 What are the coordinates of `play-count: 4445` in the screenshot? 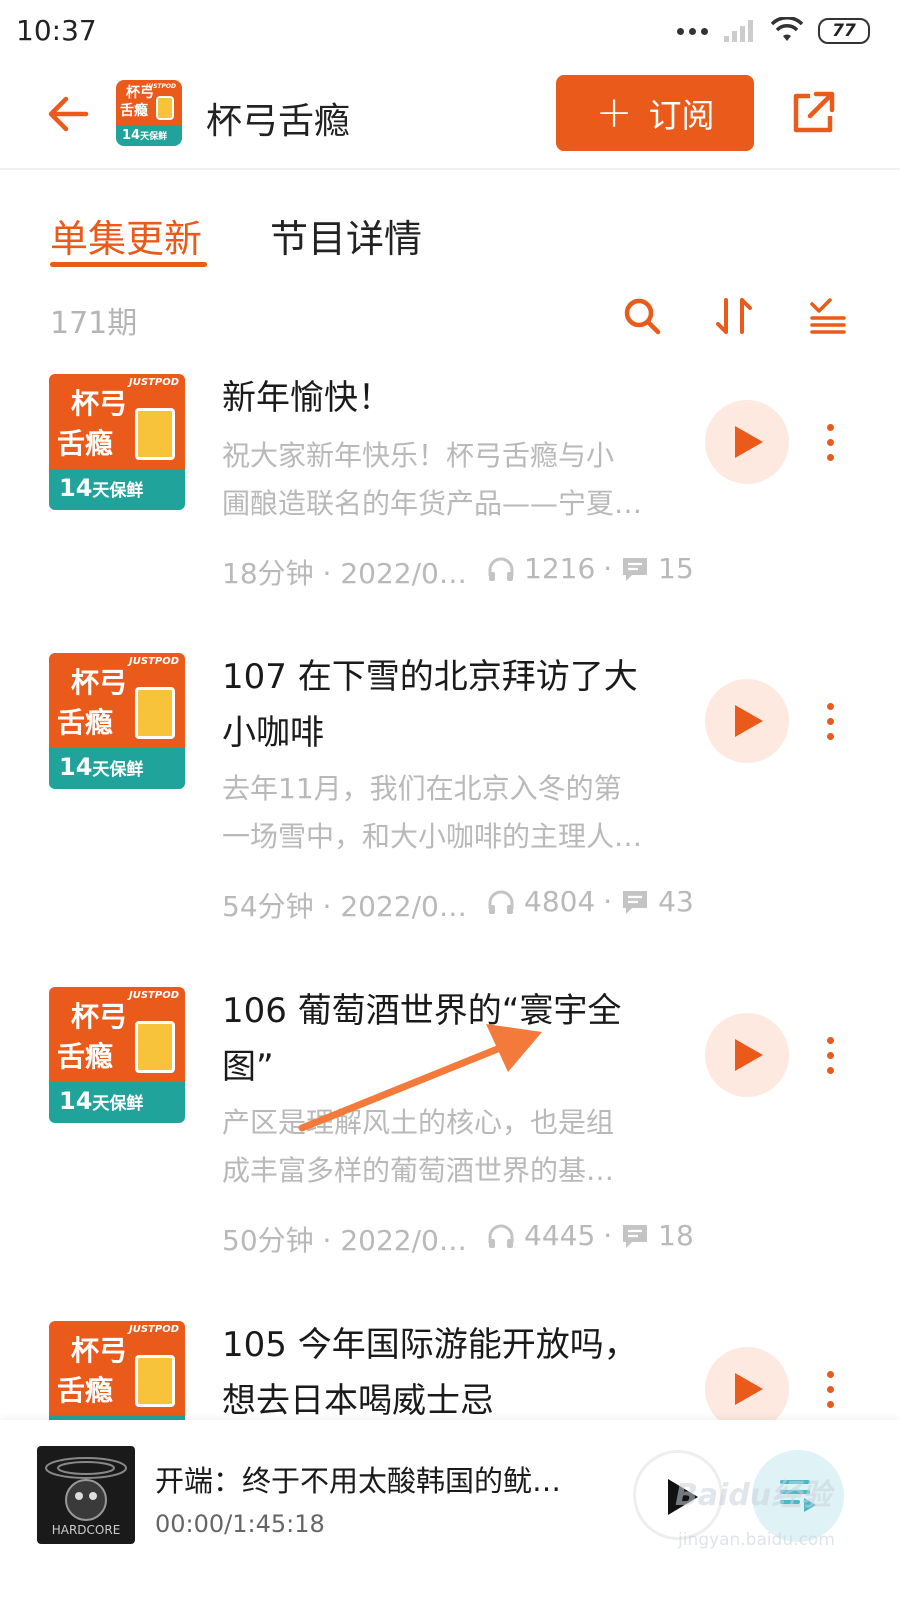 It's located at (560, 1235).